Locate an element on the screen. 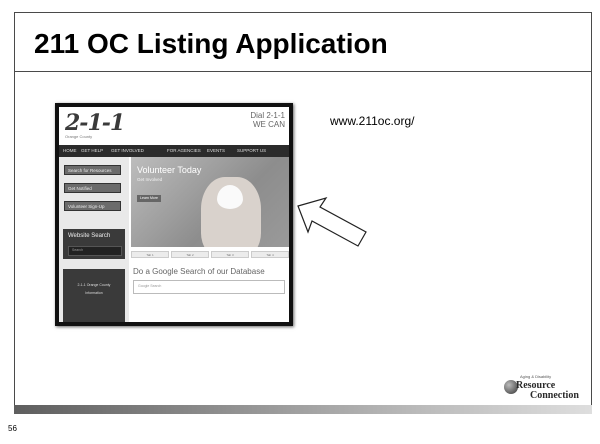 The image size is (600, 444). nav-item-get-help: GET HELP is located at coordinates (92, 150).